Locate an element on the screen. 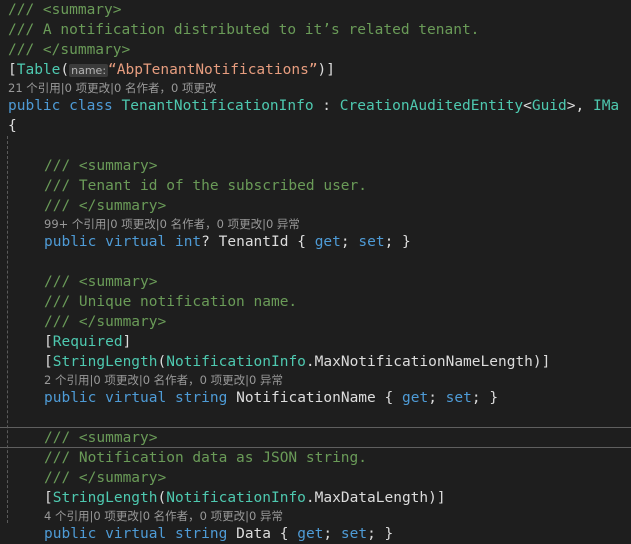 The width and height of the screenshot is (631, 544). code-token: /// Notification data as JSON string. is located at coordinates (206, 458).